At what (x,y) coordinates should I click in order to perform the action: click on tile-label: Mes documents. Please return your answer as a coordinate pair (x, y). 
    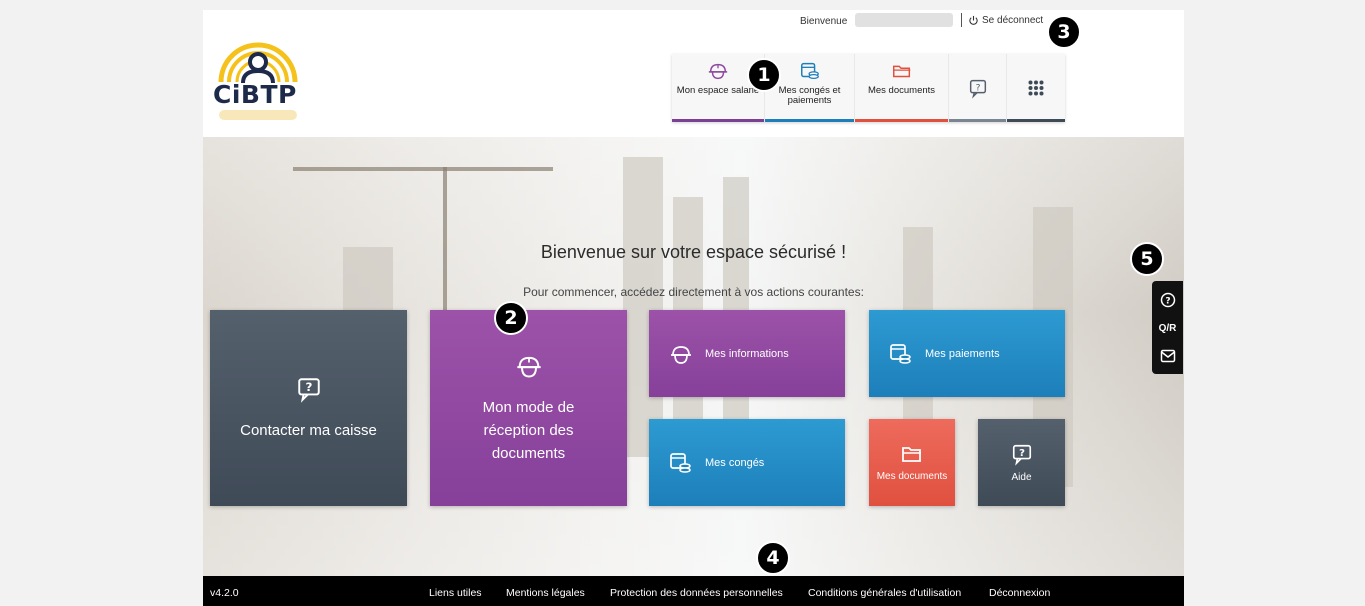
    Looking at the image, I should click on (912, 476).